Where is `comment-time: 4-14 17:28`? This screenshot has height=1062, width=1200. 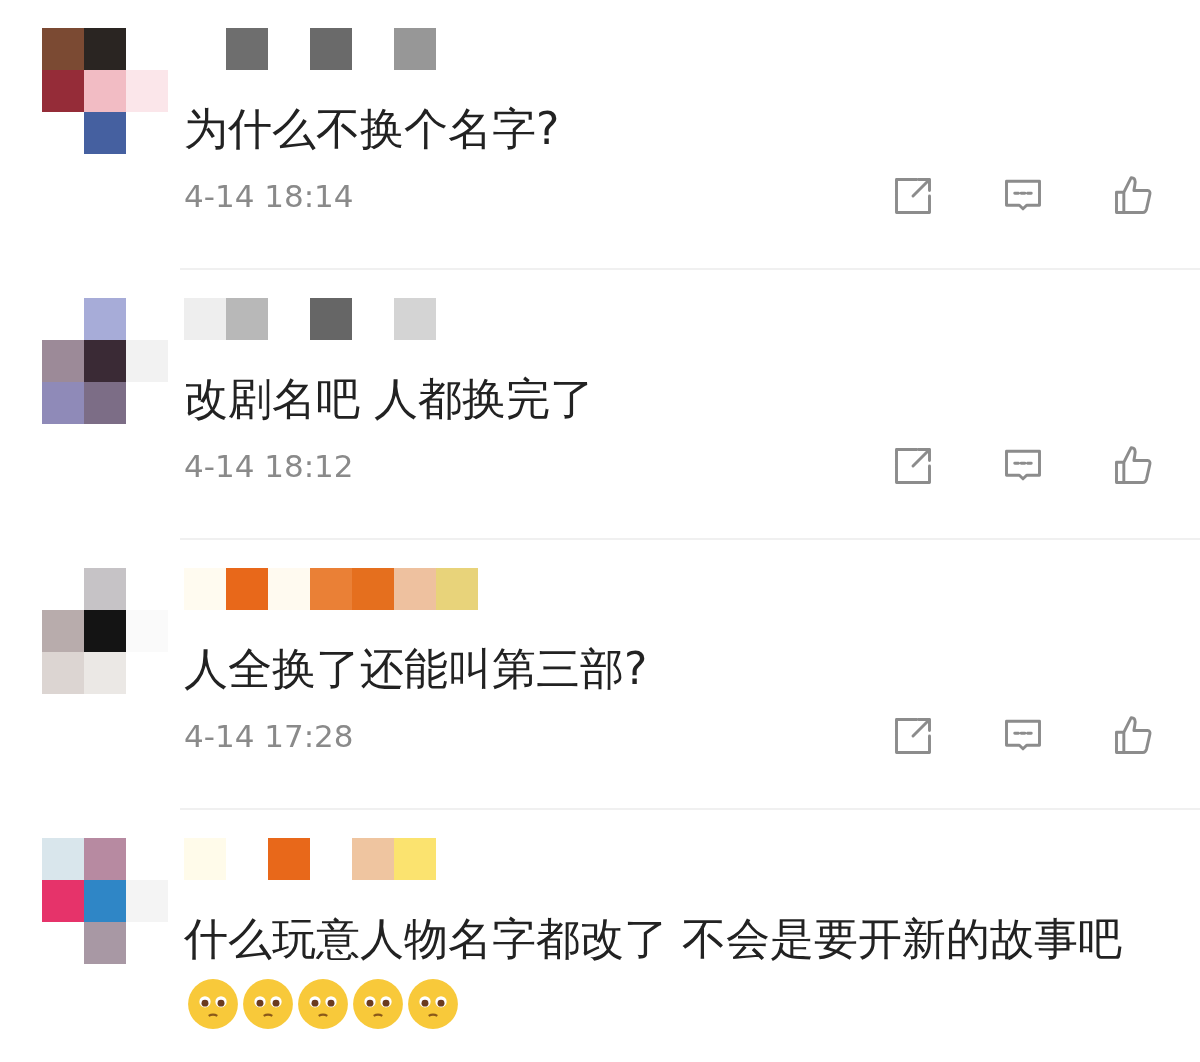 comment-time: 4-14 17:28 is located at coordinates (269, 736).